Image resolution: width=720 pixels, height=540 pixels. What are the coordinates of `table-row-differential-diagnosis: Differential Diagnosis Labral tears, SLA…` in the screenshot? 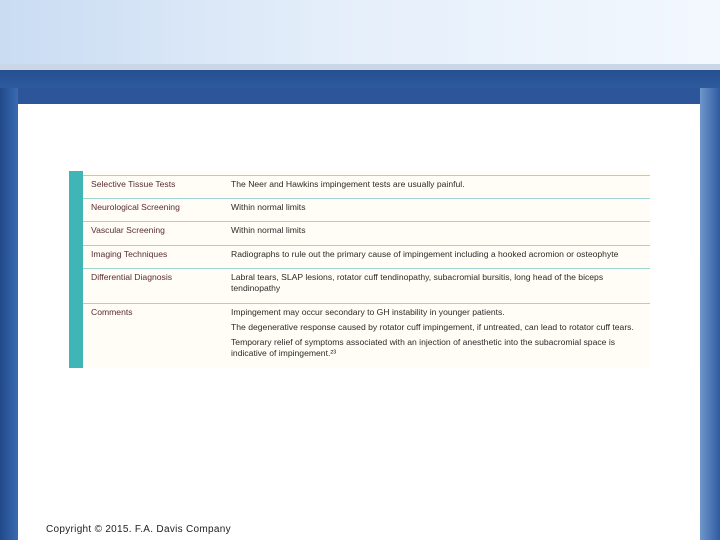 It's located at (366, 285).